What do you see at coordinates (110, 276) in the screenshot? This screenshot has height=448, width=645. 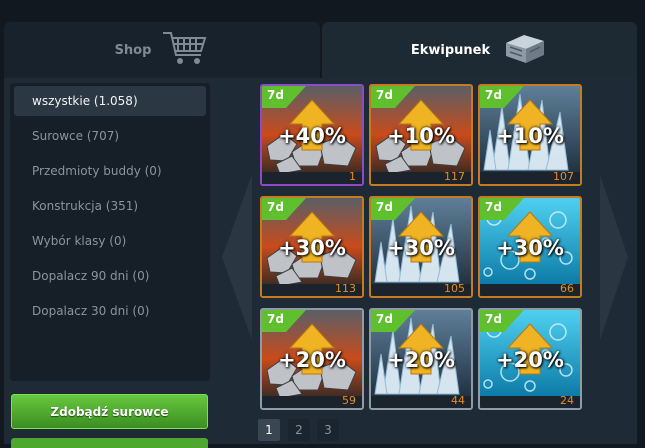 I see `category-boost-90: Dopalacz 90 dni (0)` at bounding box center [110, 276].